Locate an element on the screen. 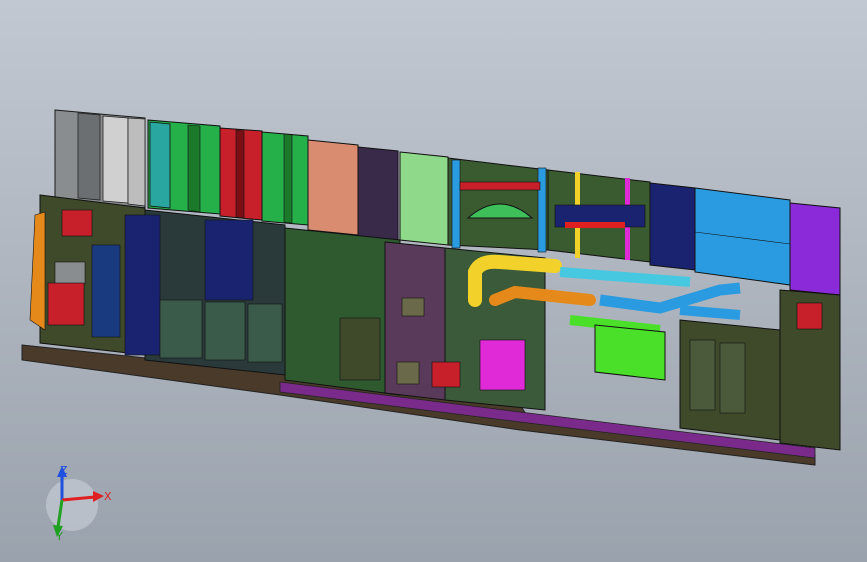 This screenshot has height=562, width=867. coordinate-triad: Z X Y is located at coordinates (79, 503).